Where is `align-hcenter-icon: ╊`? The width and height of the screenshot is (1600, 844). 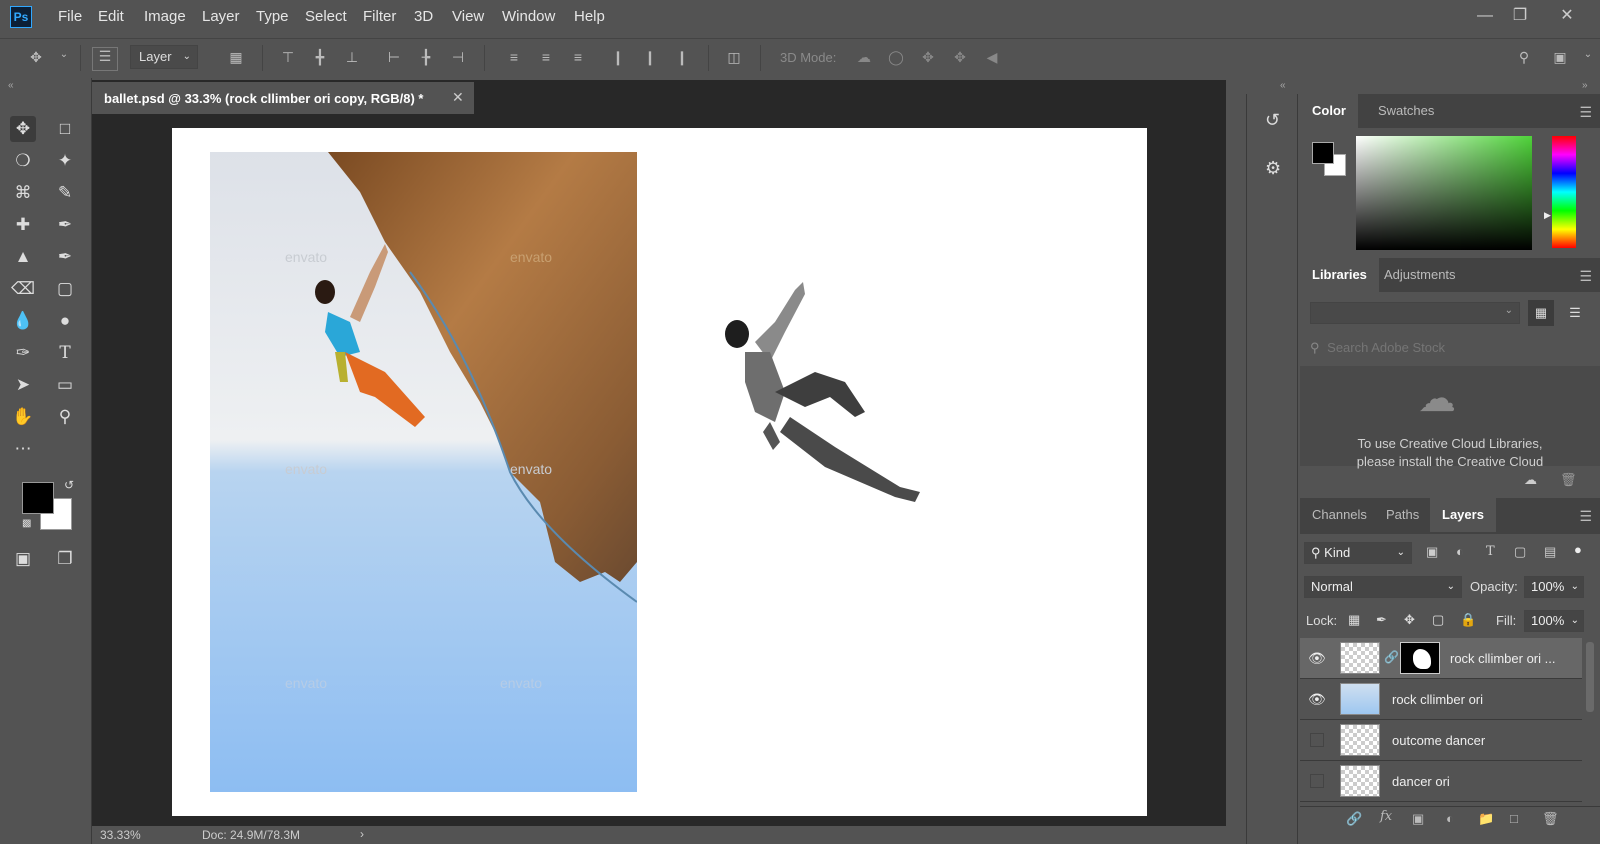 align-hcenter-icon: ╊ is located at coordinates (426, 58).